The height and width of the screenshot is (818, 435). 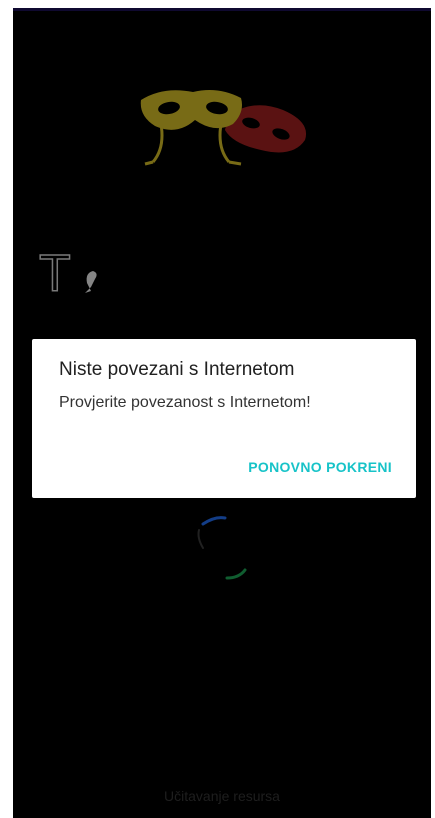 What do you see at coordinates (177, 369) in the screenshot?
I see `dialog-title: Niste povezani s Internetom` at bounding box center [177, 369].